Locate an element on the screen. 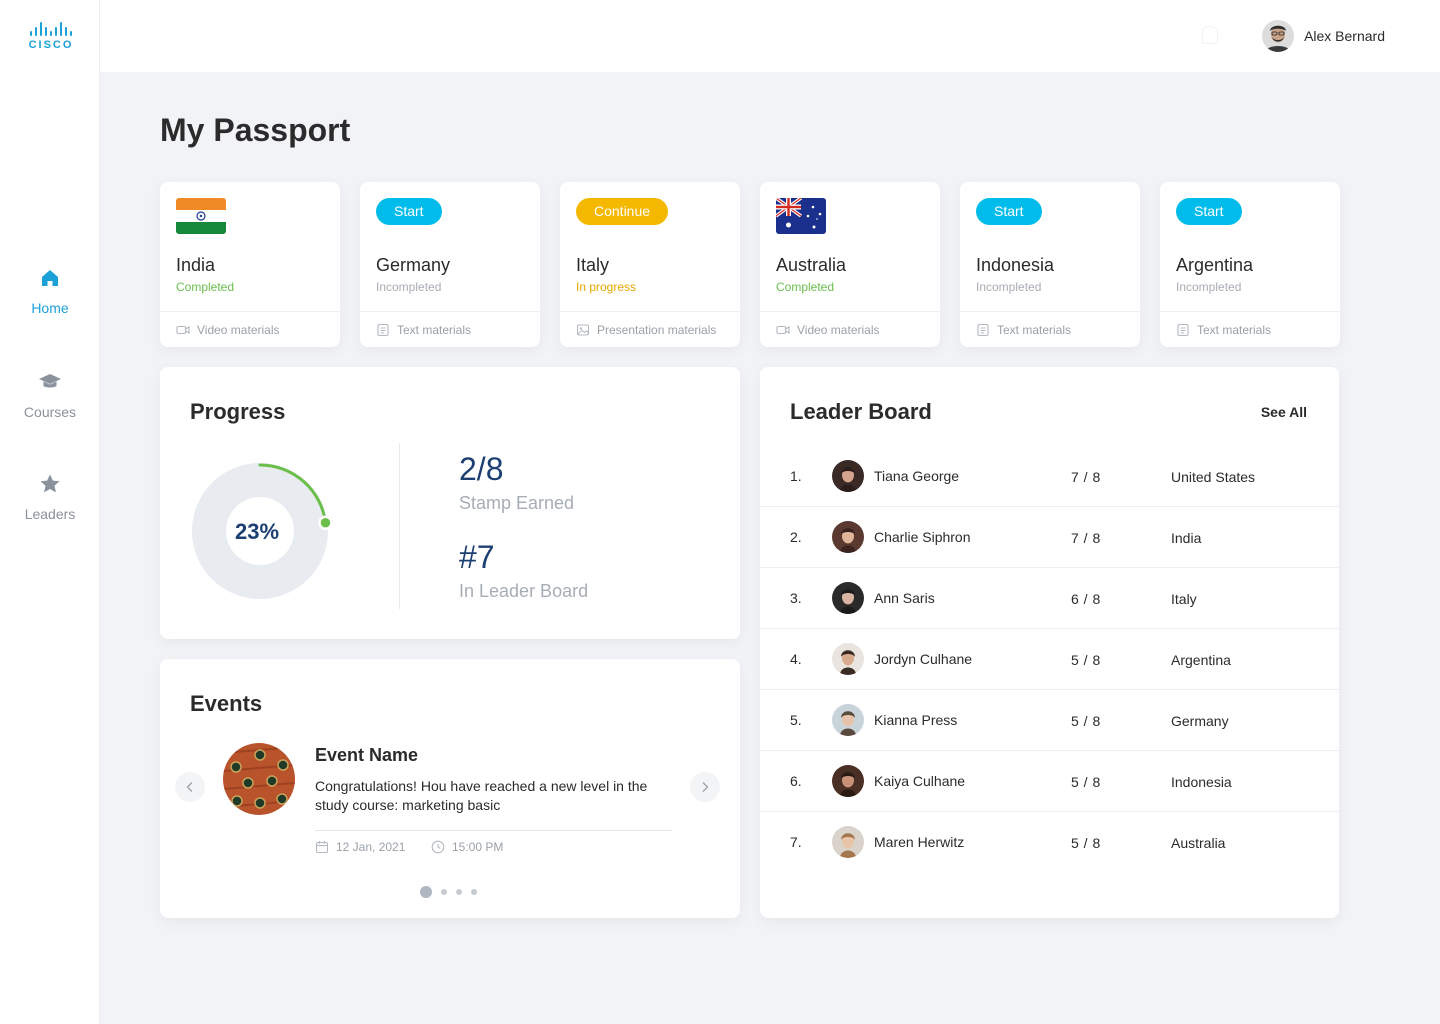 Image resolution: width=1440 pixels, height=1024 pixels. user-menu: Alex Bernard is located at coordinates (1323, 36).